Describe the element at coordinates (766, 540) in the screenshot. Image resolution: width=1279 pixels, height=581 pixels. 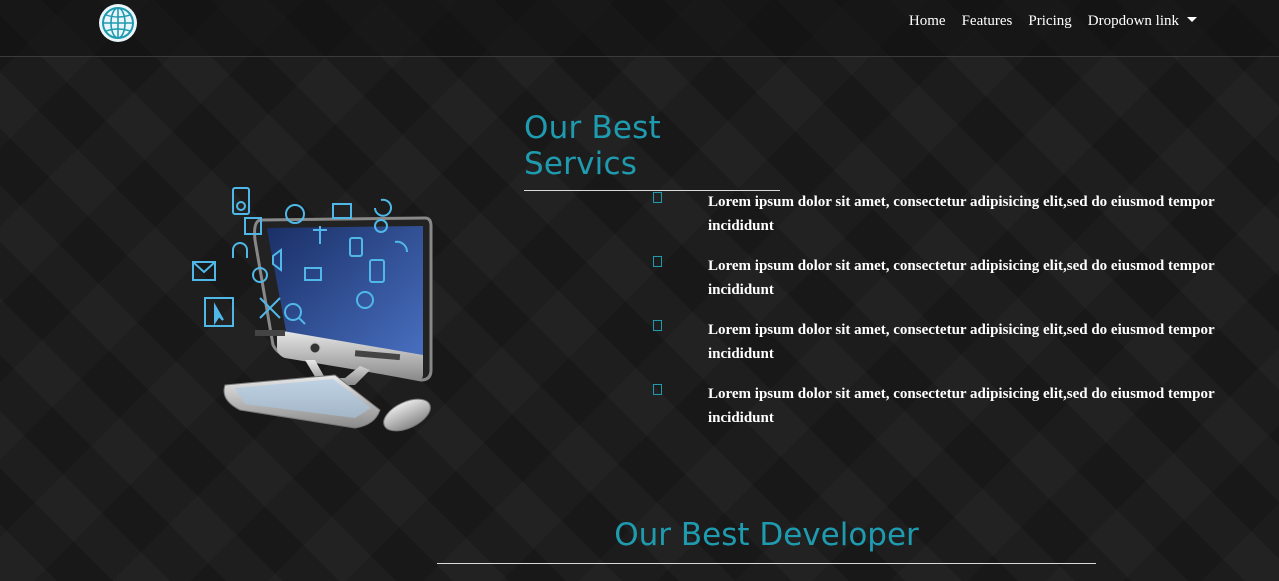
I see `developers-title: Our Best Developer` at that location.